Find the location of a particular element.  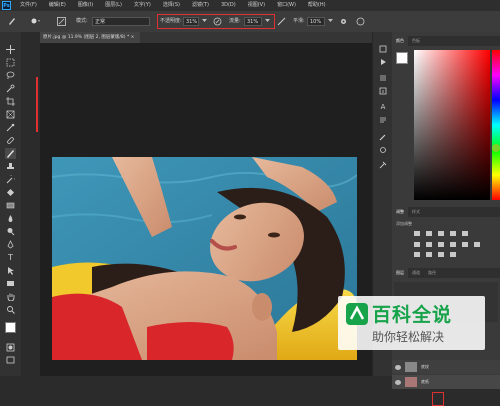

type-tool-icon: T is located at coordinates (10, 257).